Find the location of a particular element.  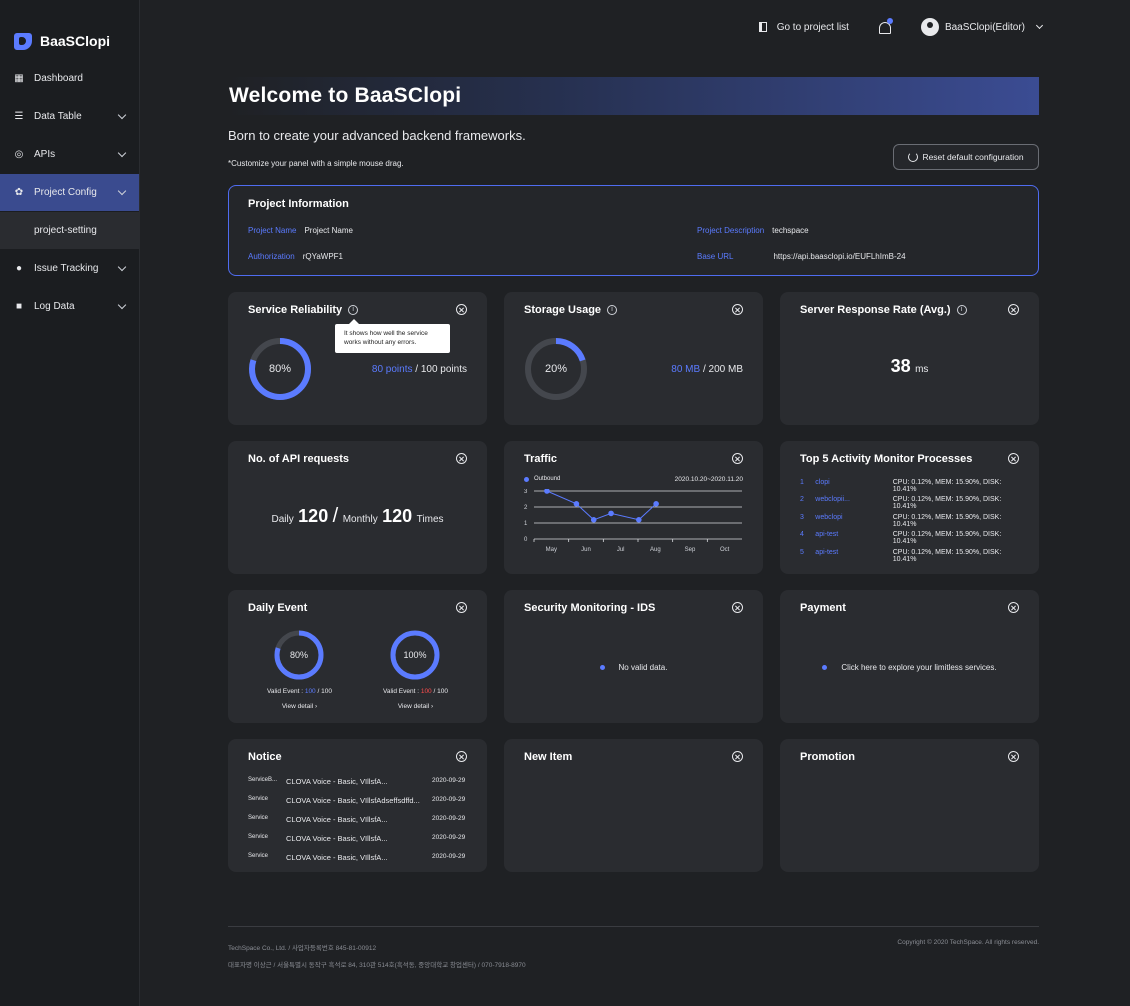

new-item-card: New Item is located at coordinates (633, 805).